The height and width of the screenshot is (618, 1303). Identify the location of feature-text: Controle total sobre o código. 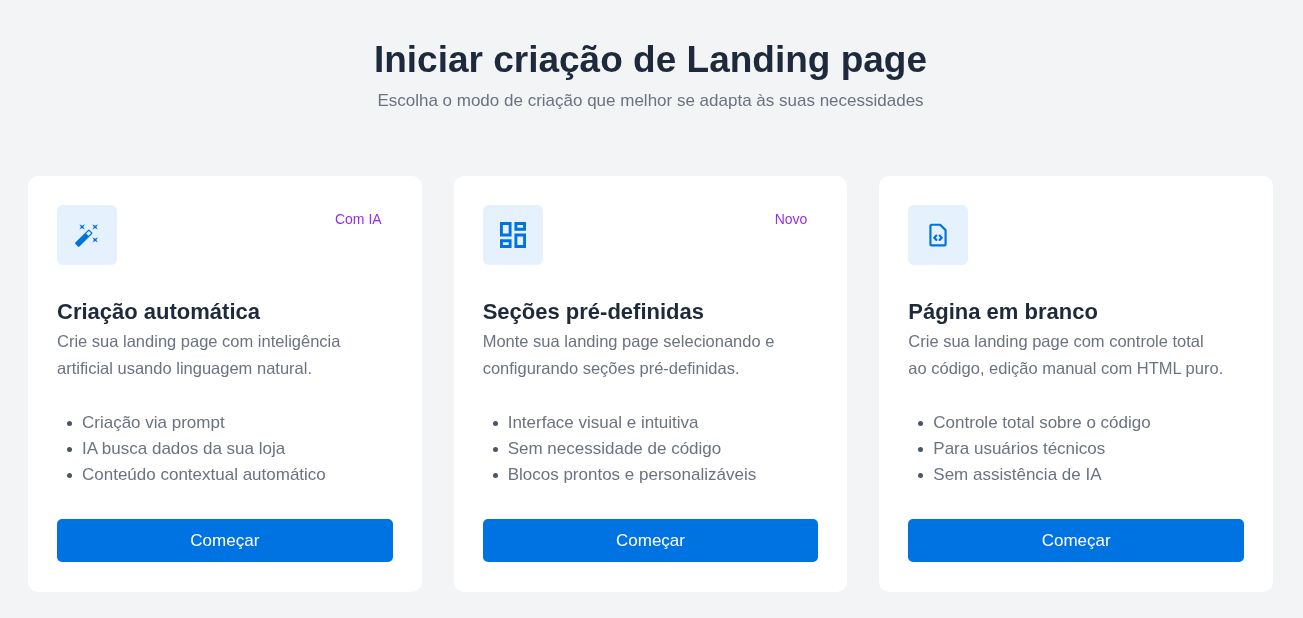
(1042, 423).